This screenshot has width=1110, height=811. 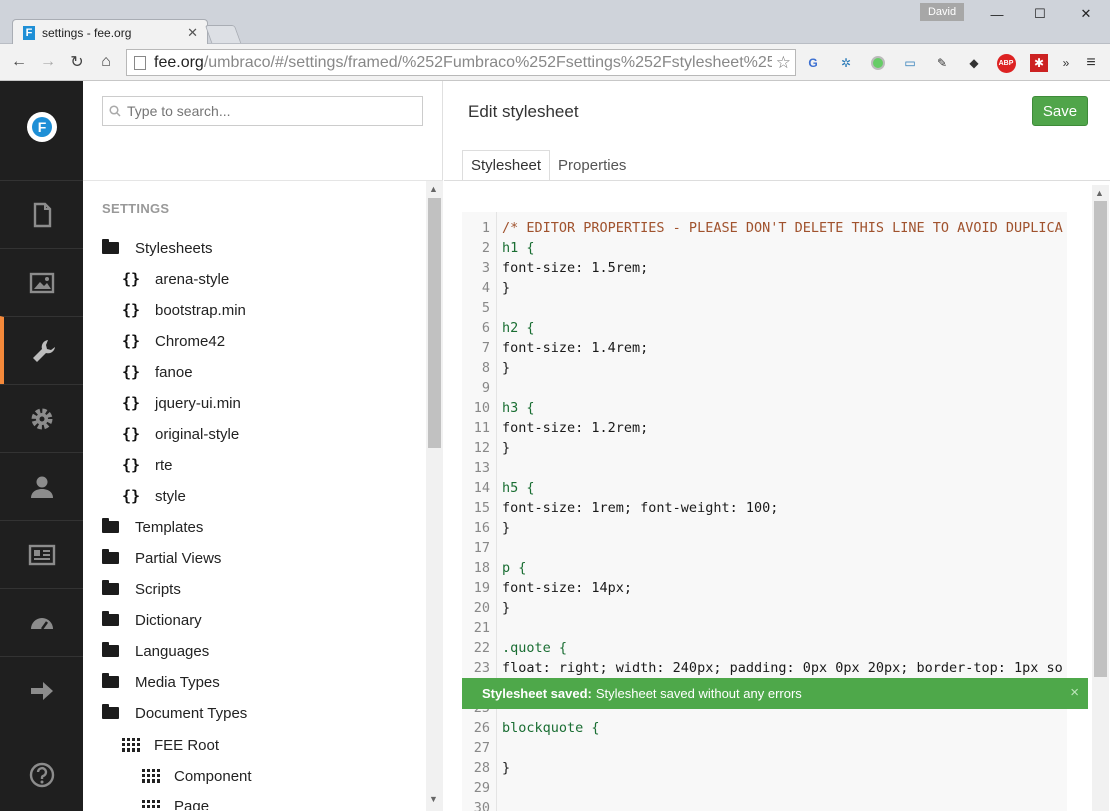 I want to click on line-number: 13, so click(x=481, y=468).